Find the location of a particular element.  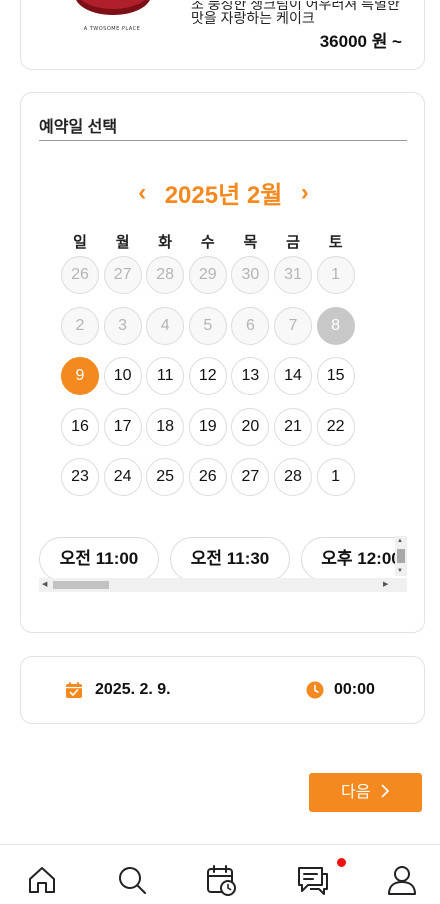

calendar-day: 24 is located at coordinates (122, 477).